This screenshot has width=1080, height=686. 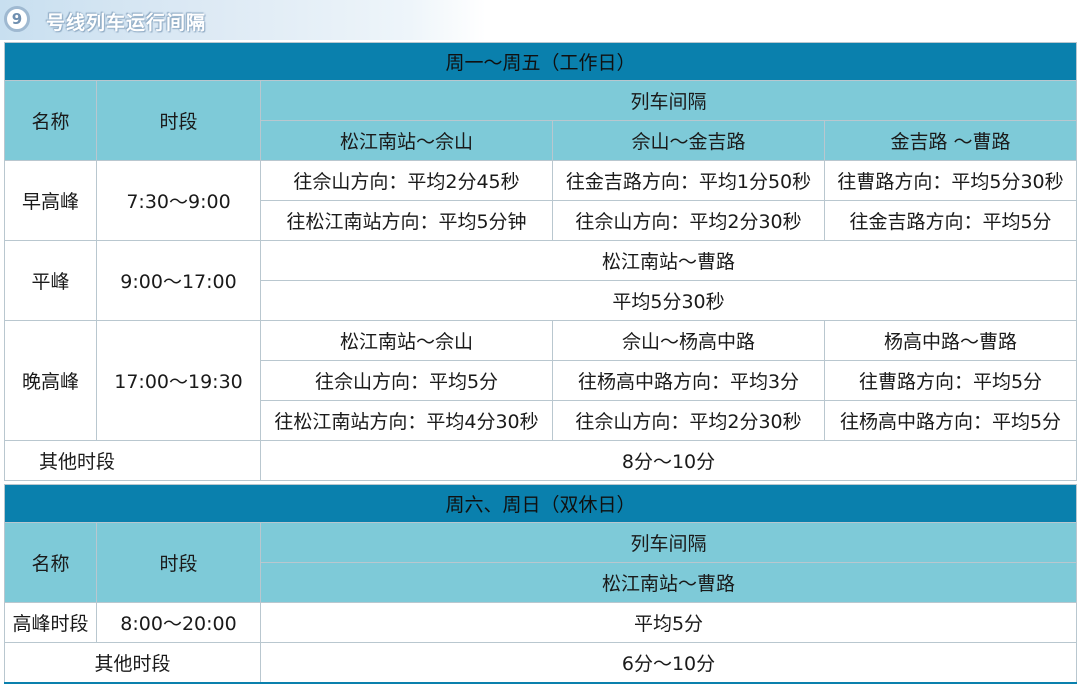 I want to click on weekday-section-header: 周一～周五（工作日）, so click(x=540, y=61).